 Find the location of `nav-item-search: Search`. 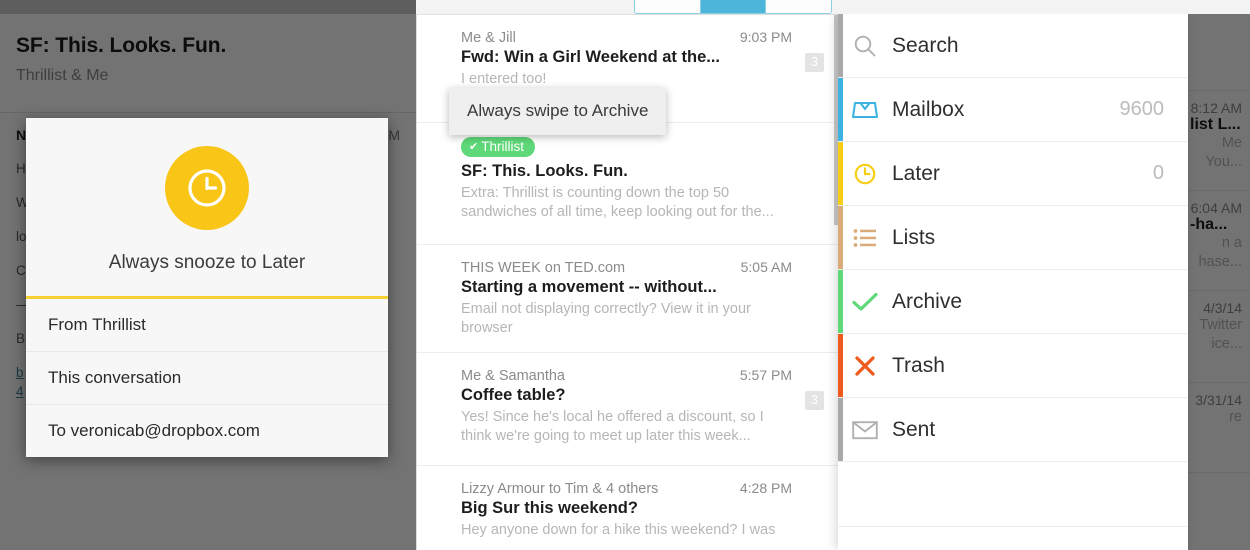

nav-item-search: Search is located at coordinates (1013, 46).